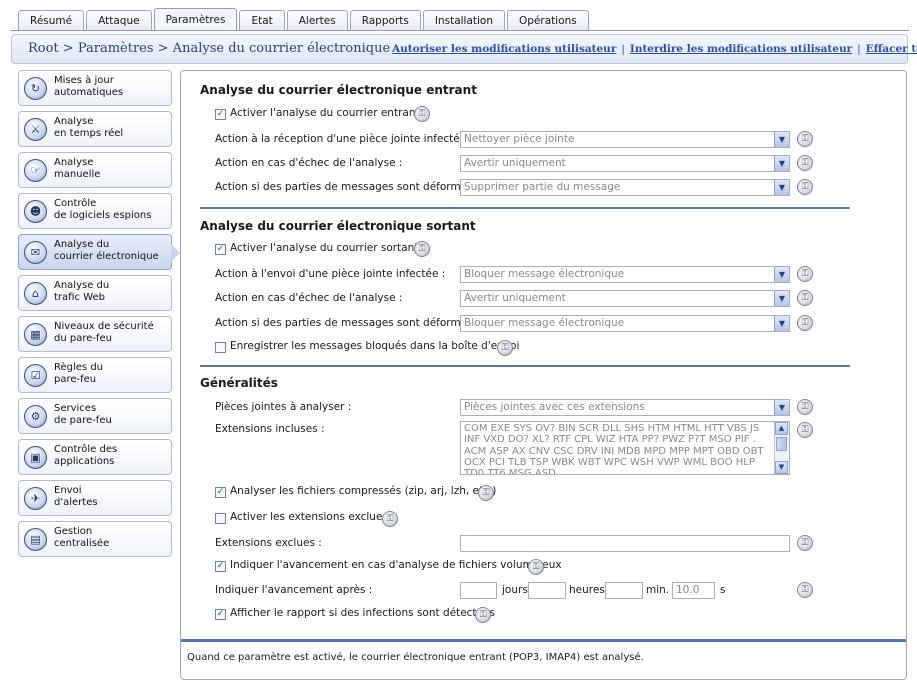  What do you see at coordinates (625, 187) in the screenshot?
I see `incoming-malformed-select: Supprimer partie du message ▼` at bounding box center [625, 187].